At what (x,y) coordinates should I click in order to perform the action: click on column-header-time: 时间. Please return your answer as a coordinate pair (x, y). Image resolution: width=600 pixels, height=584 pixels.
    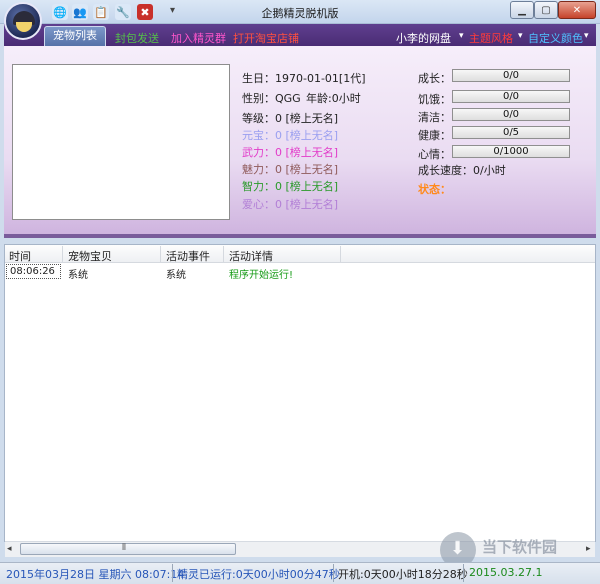
    Looking at the image, I should click on (20, 256).